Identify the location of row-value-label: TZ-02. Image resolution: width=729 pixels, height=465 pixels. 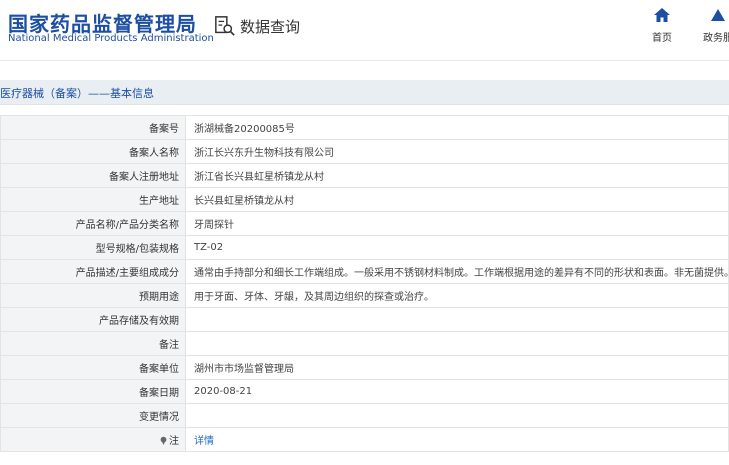
(209, 247).